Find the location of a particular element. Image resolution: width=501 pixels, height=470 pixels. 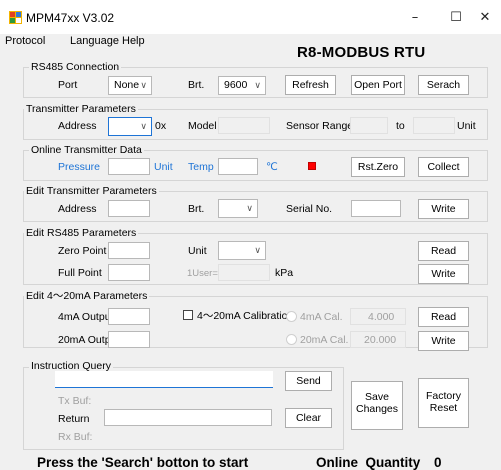

baud-label: Brt. is located at coordinates (196, 85).